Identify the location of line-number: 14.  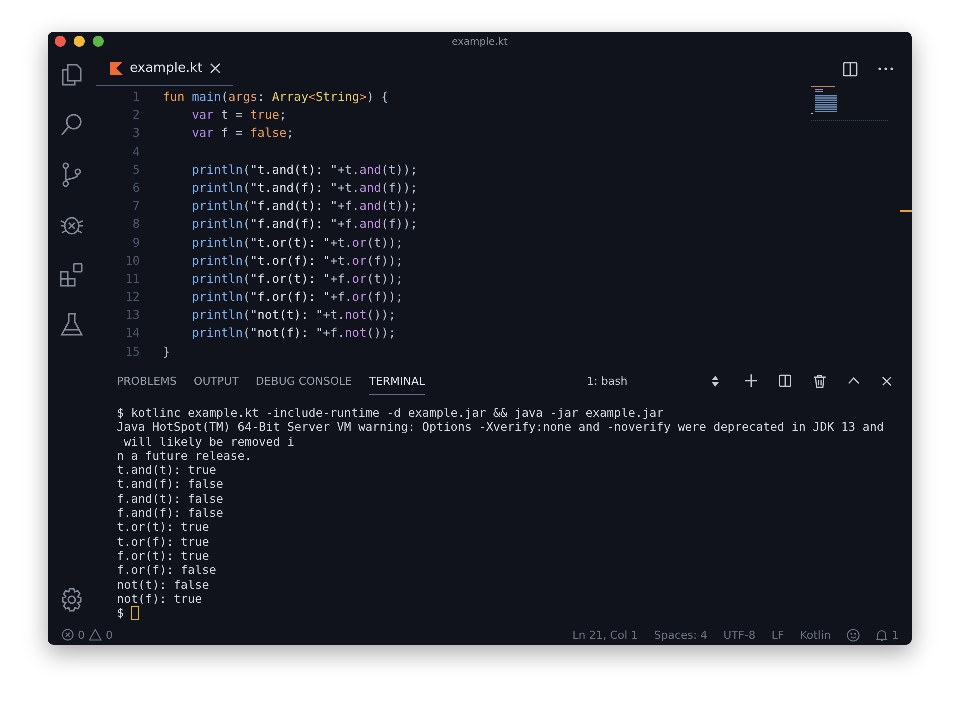
(132, 333).